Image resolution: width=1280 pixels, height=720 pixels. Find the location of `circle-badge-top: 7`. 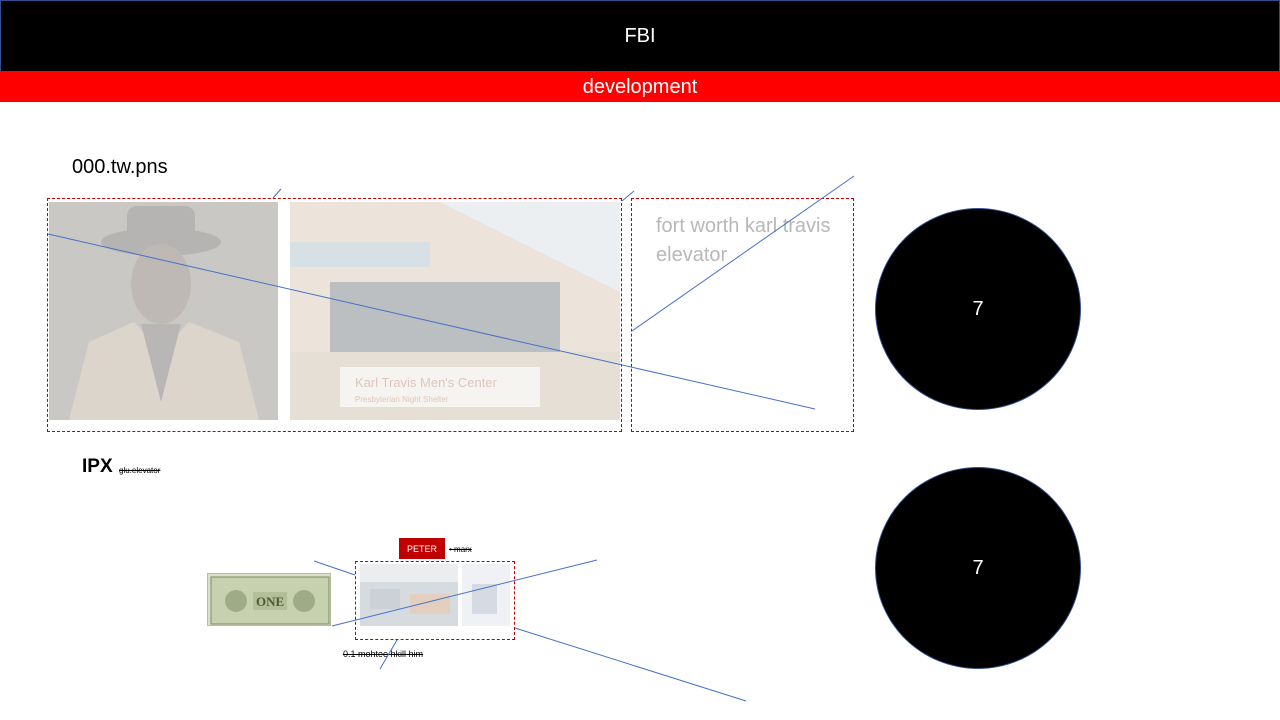

circle-badge-top: 7 is located at coordinates (978, 309).